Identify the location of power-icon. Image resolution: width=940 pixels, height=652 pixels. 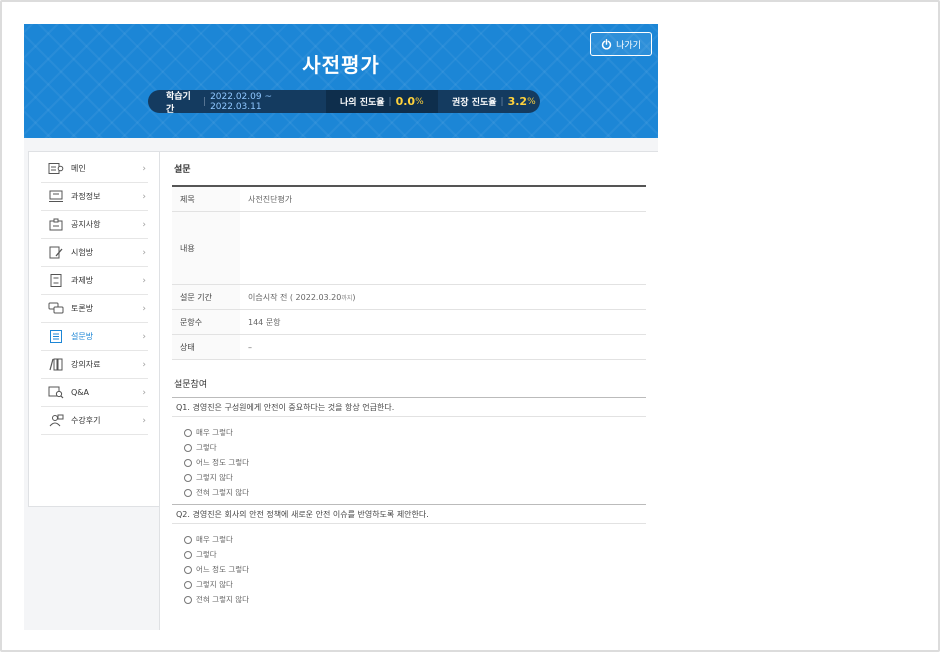
(606, 43).